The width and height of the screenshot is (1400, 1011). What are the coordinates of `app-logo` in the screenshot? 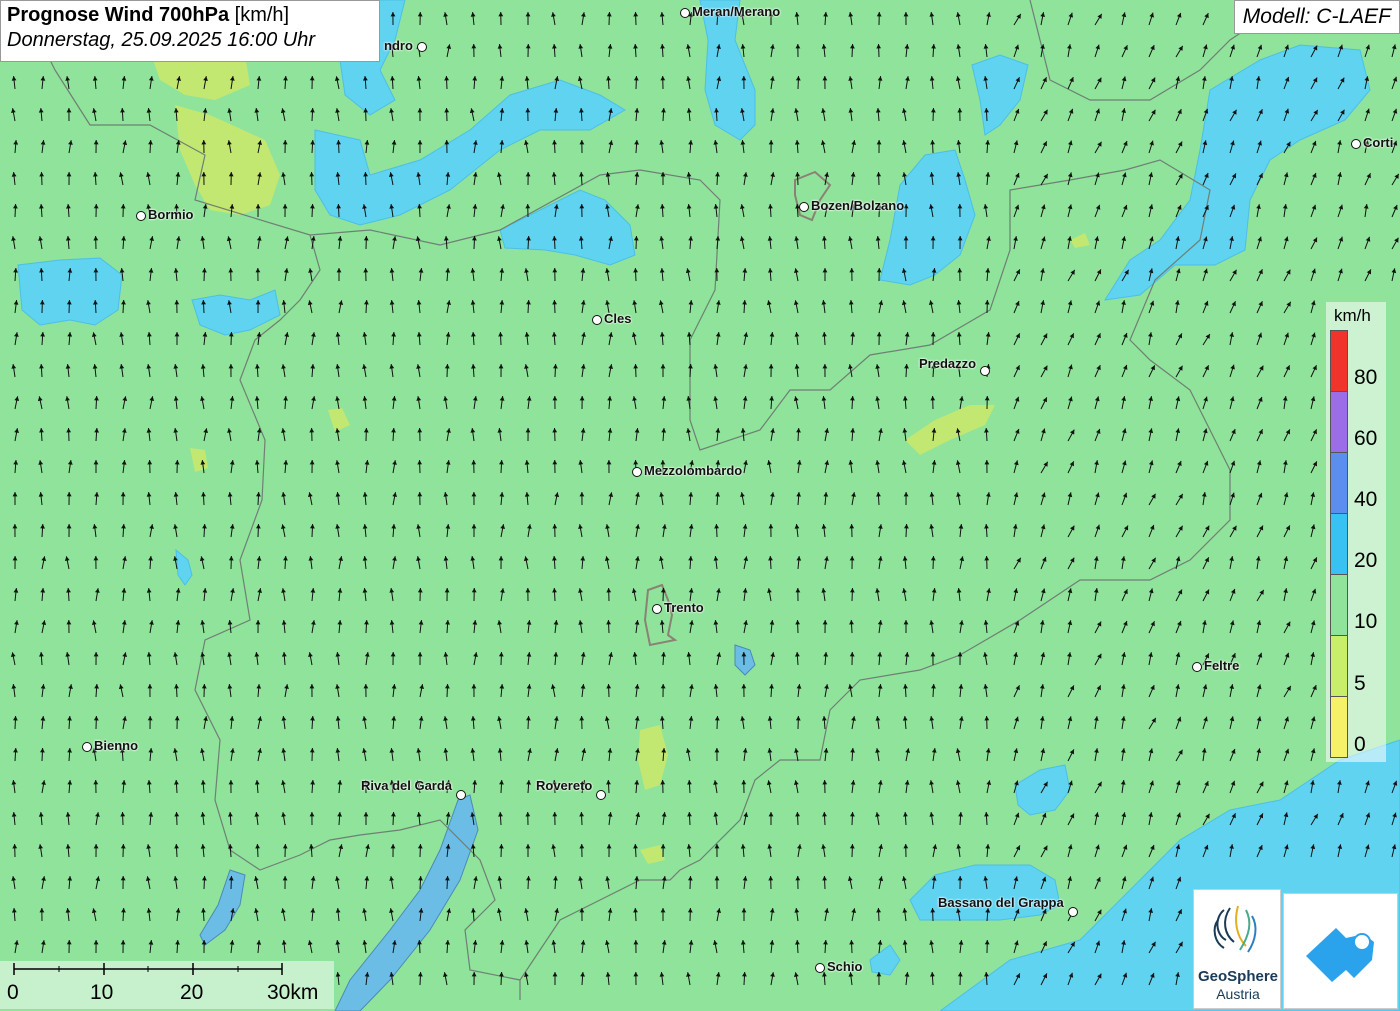 It's located at (1340, 951).